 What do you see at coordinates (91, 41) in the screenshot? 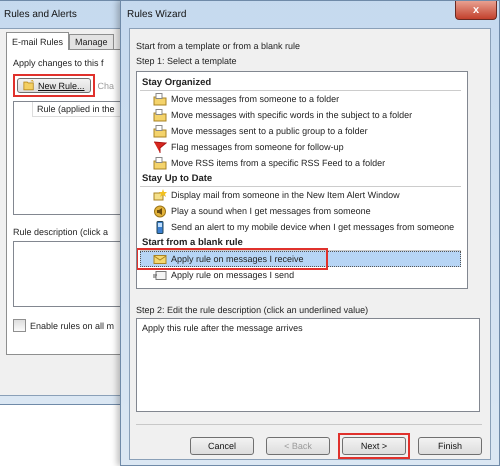
I see `tab: Manage` at bounding box center [91, 41].